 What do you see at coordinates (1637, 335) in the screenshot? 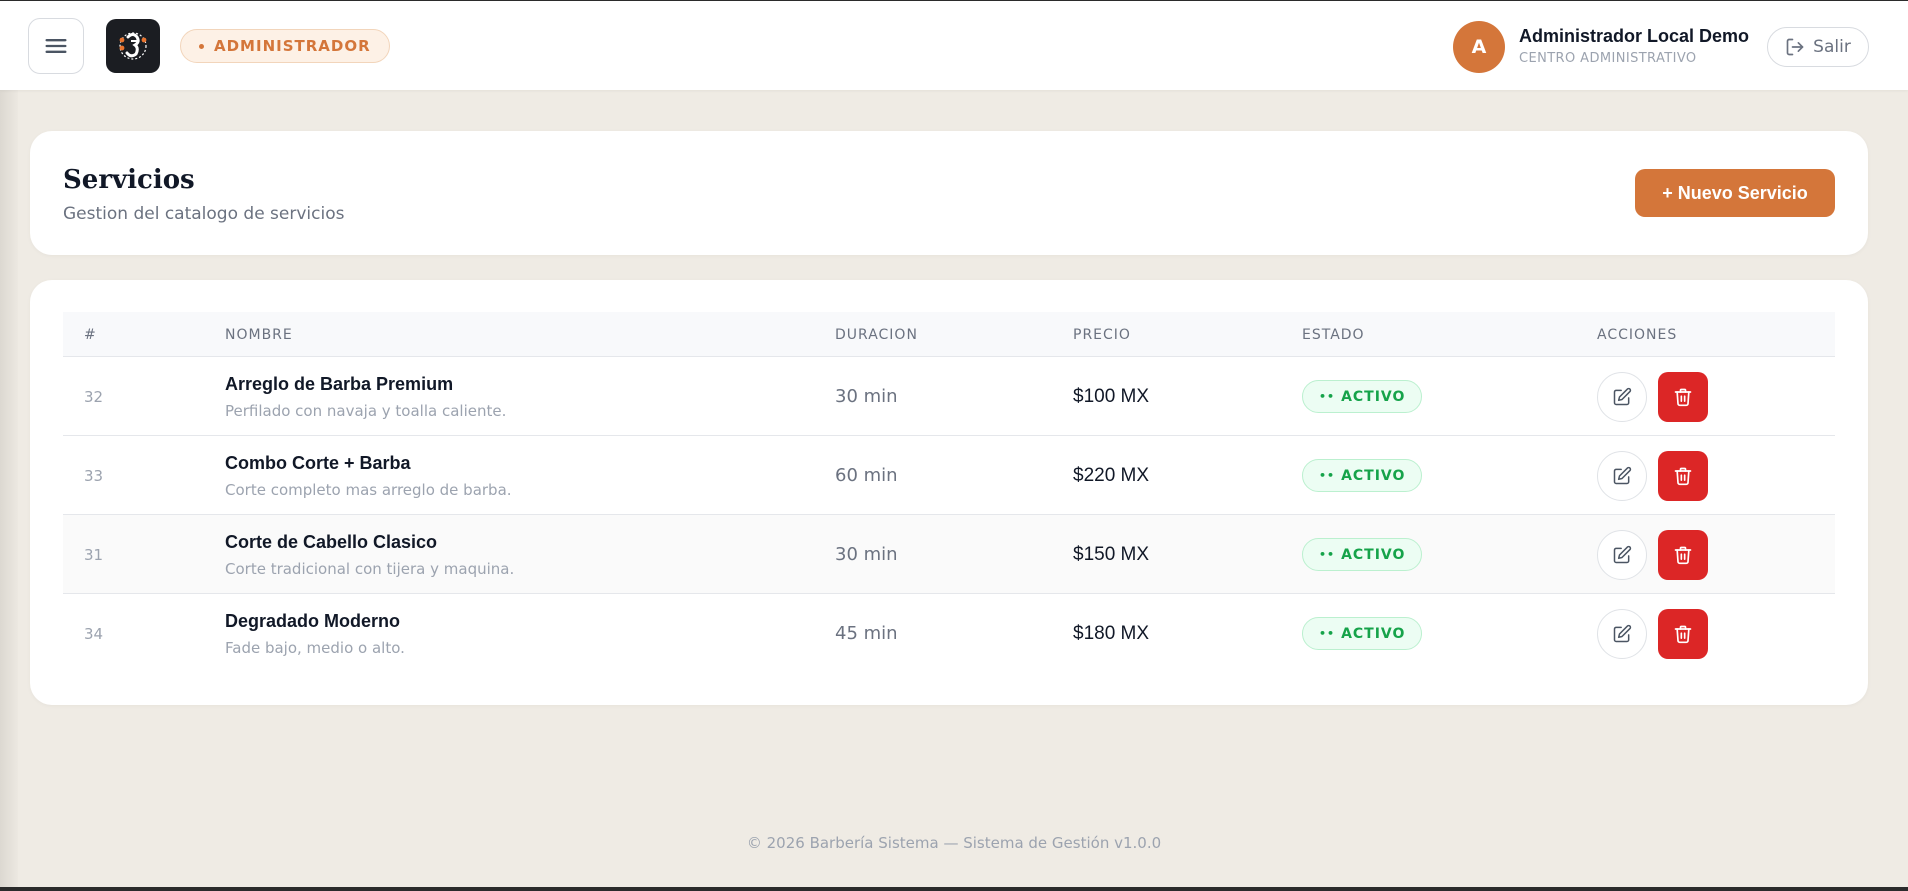
I see `header-actions: ACCIONES` at bounding box center [1637, 335].